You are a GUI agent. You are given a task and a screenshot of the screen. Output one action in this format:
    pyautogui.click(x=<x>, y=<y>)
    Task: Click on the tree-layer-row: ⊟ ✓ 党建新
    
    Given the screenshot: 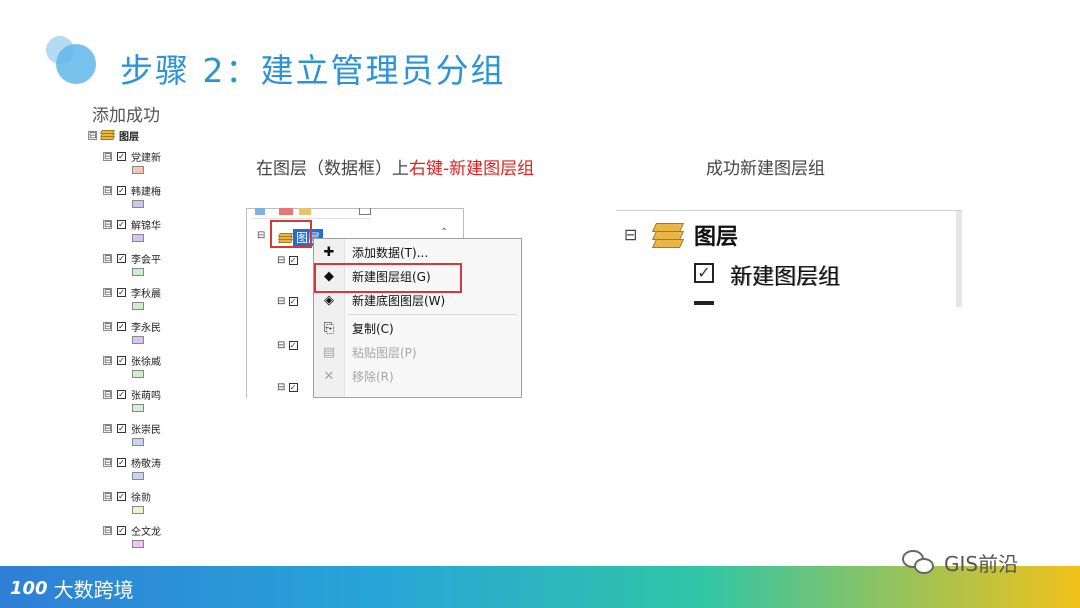 What is the action you would take?
    pyautogui.click(x=132, y=156)
    